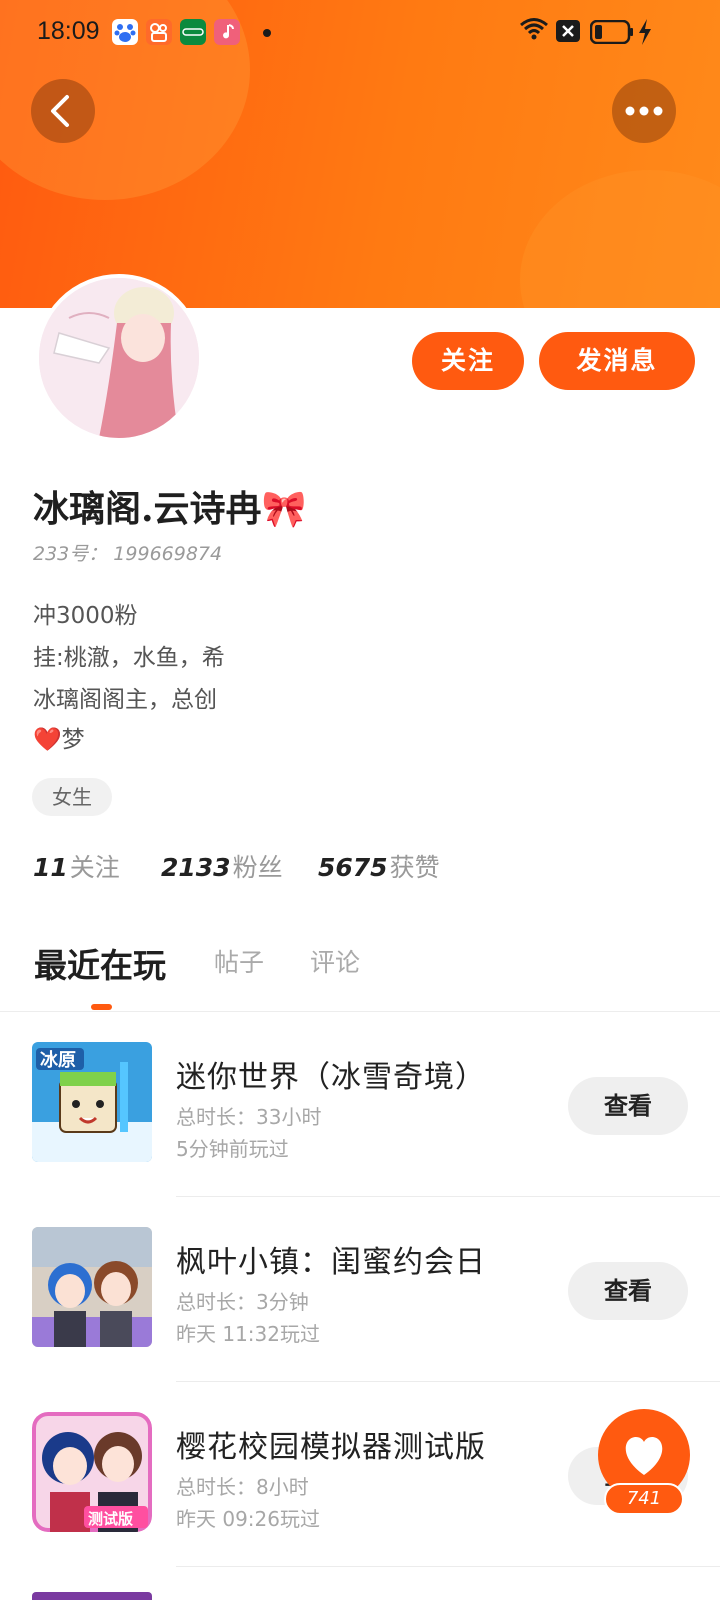 This screenshot has width=720, height=1600. I want to click on game-last-played: 5分钟前玩过, so click(232, 1149).